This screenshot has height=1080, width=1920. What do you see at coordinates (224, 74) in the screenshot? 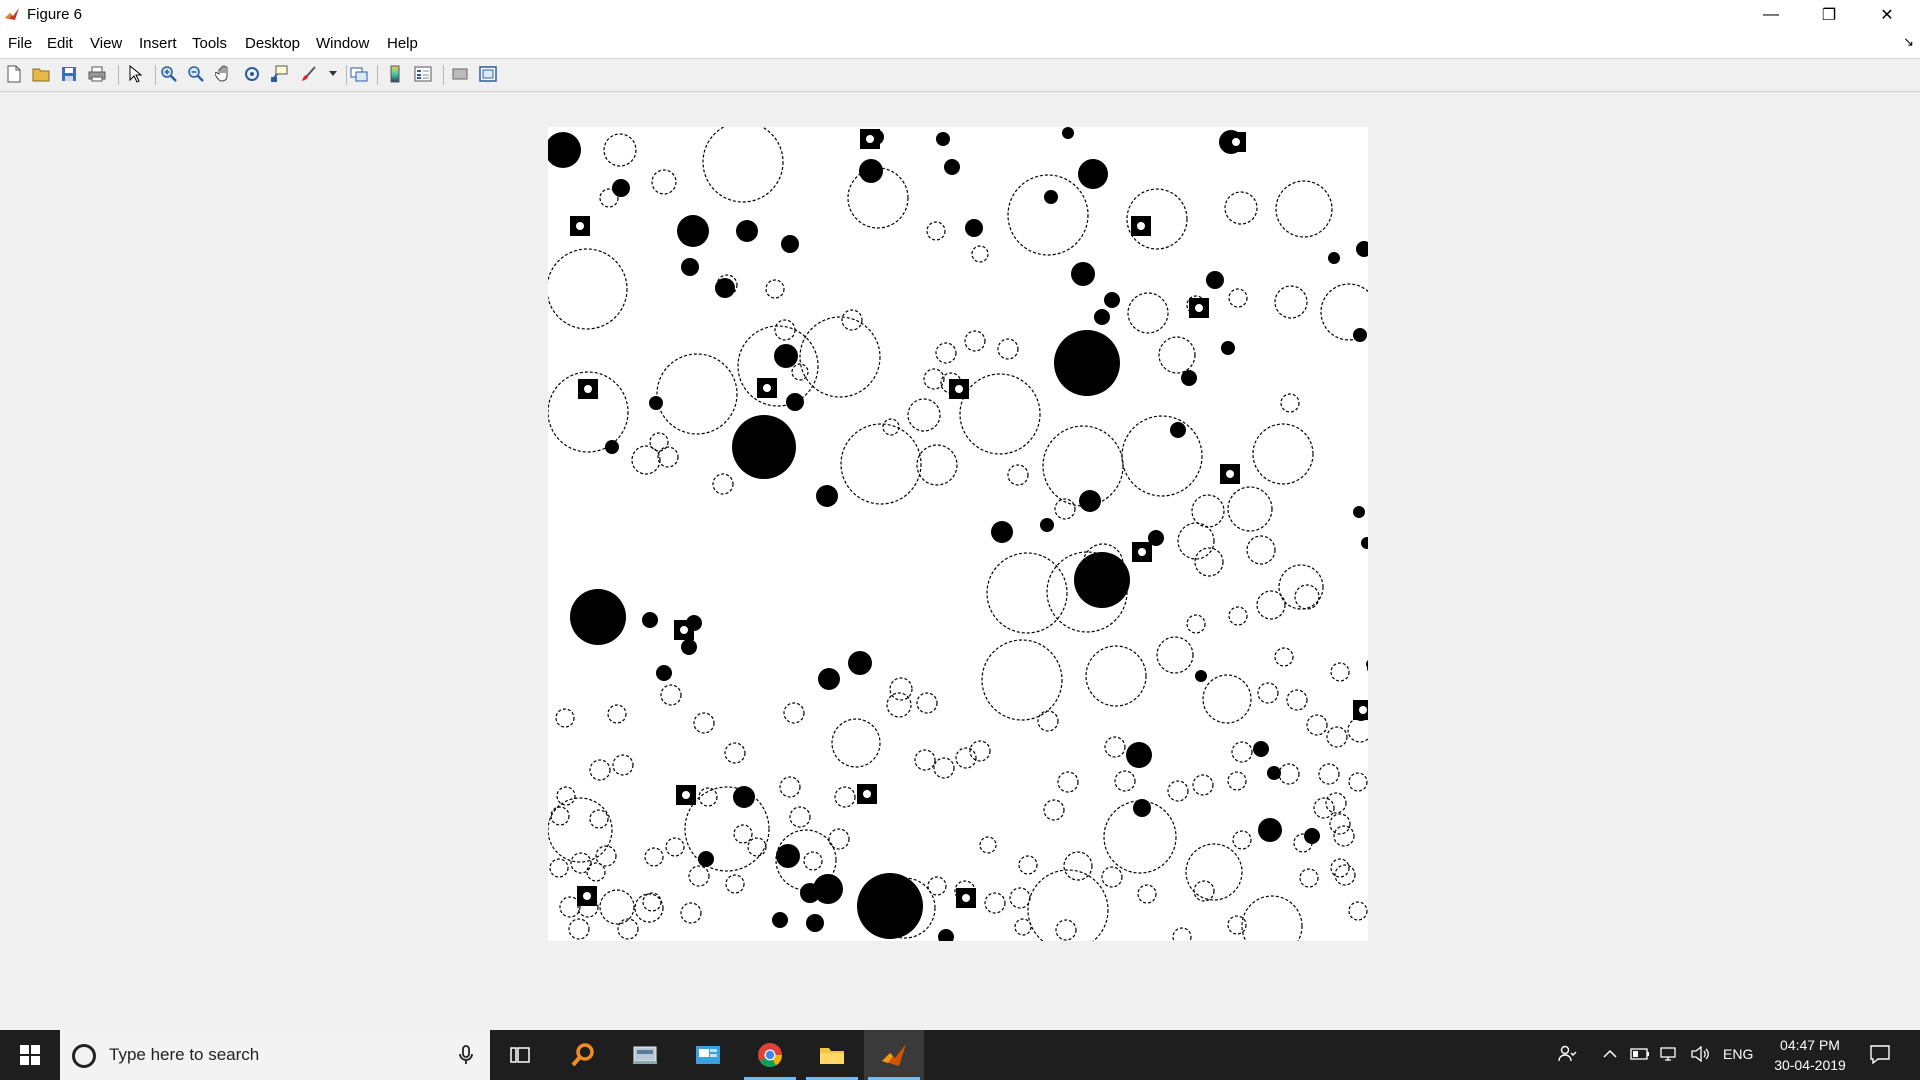
I see `pan-hand-icon` at bounding box center [224, 74].